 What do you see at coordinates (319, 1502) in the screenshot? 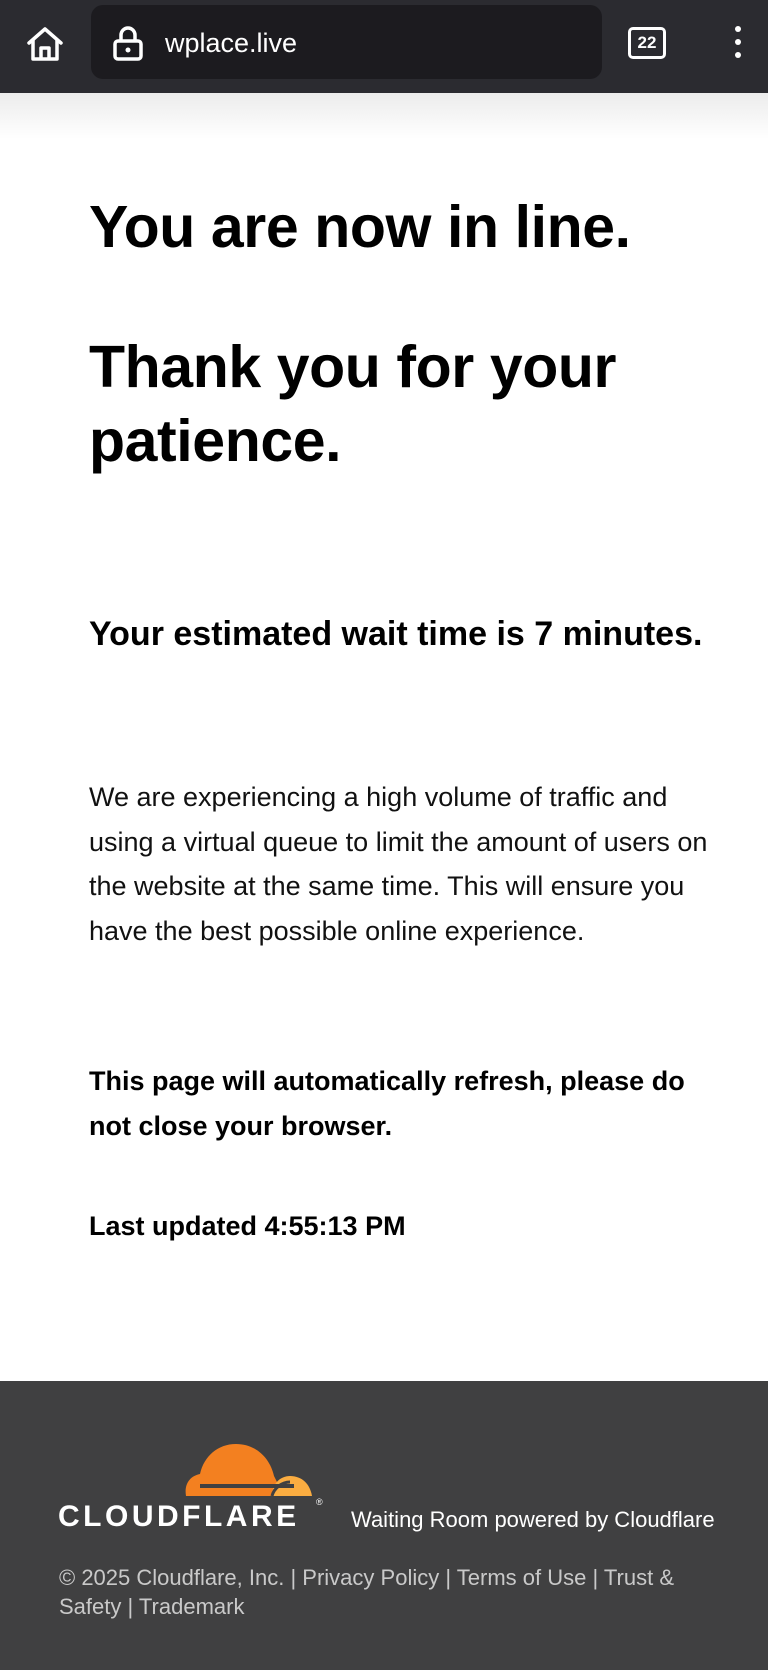
I see `registered-mark: ®` at bounding box center [319, 1502].